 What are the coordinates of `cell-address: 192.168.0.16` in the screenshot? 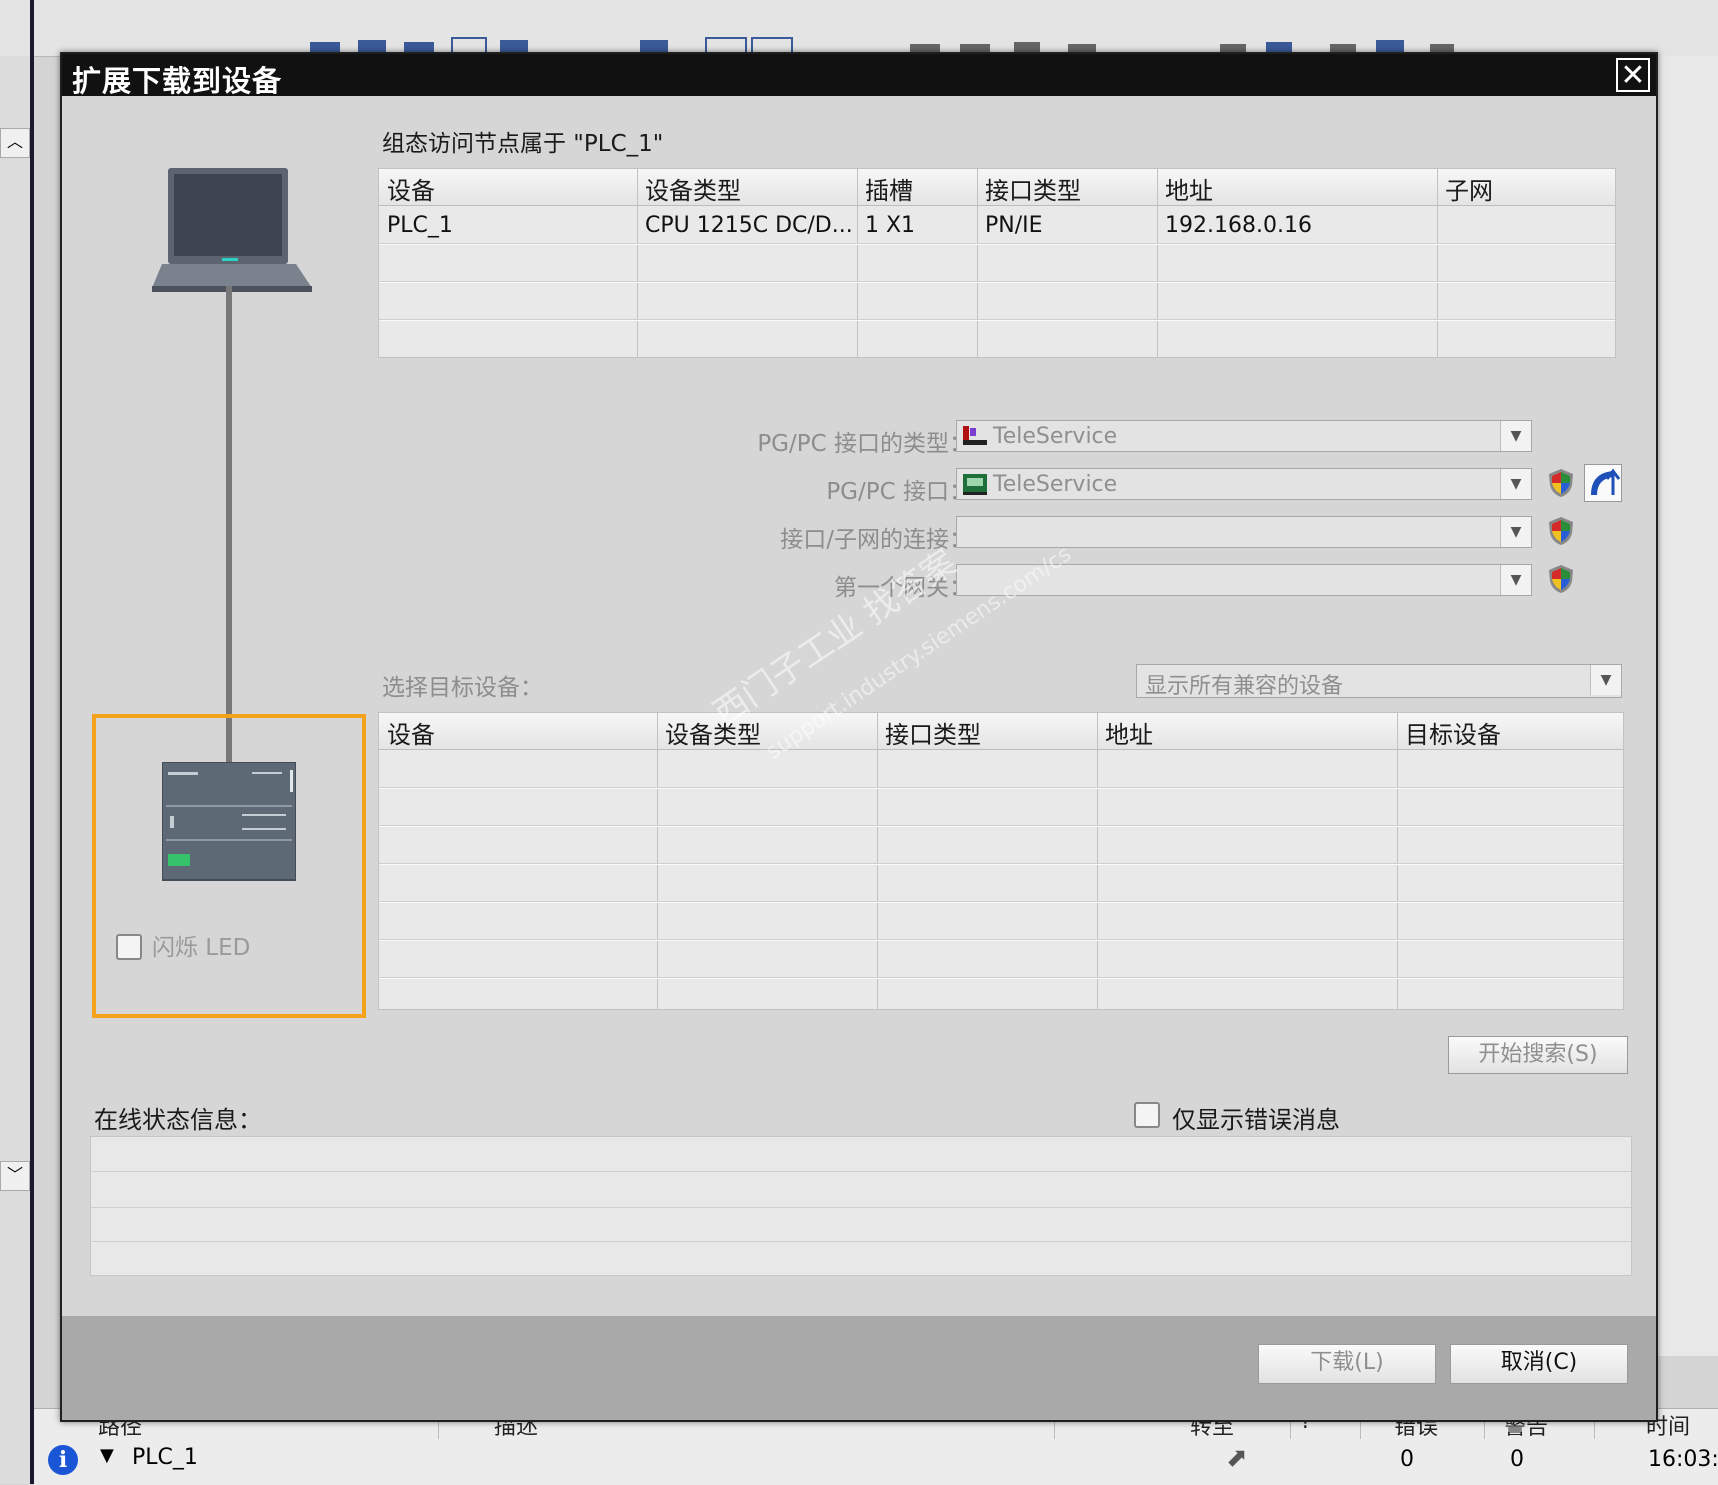 It's located at (1238, 225).